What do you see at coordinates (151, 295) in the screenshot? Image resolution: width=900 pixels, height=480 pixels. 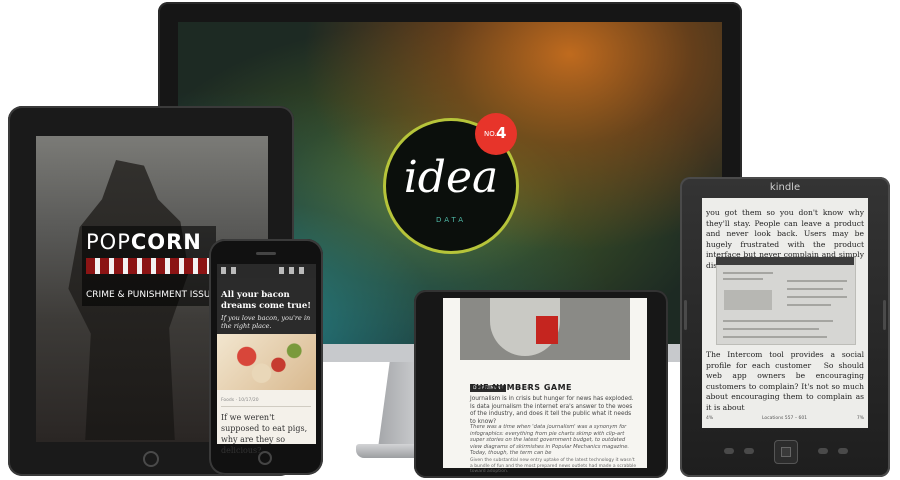 I see `magazine-subtitle: CRIME & PUNISHMENT ISSUE` at bounding box center [151, 295].